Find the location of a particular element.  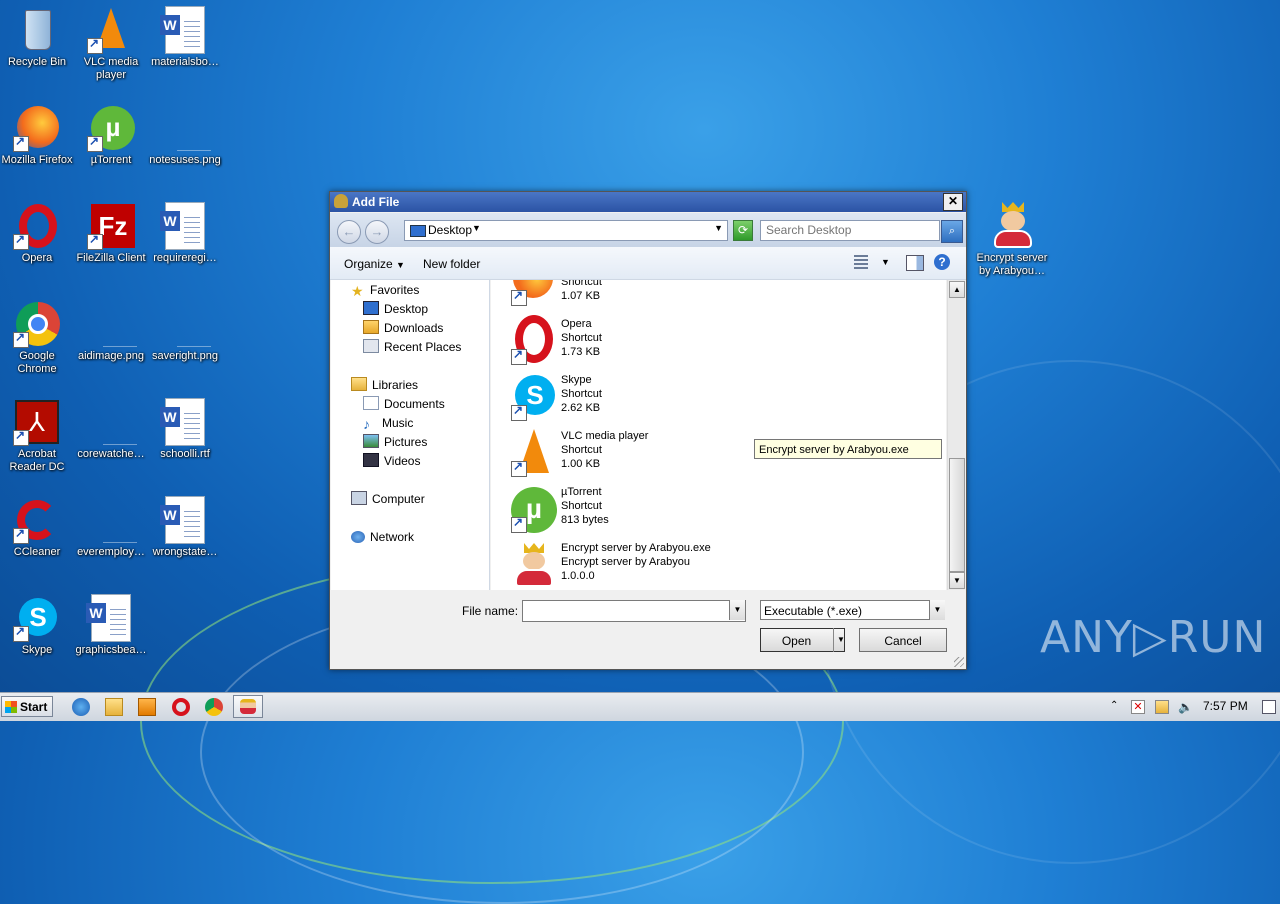

search-button: ⌕ is located at coordinates (952, 231).